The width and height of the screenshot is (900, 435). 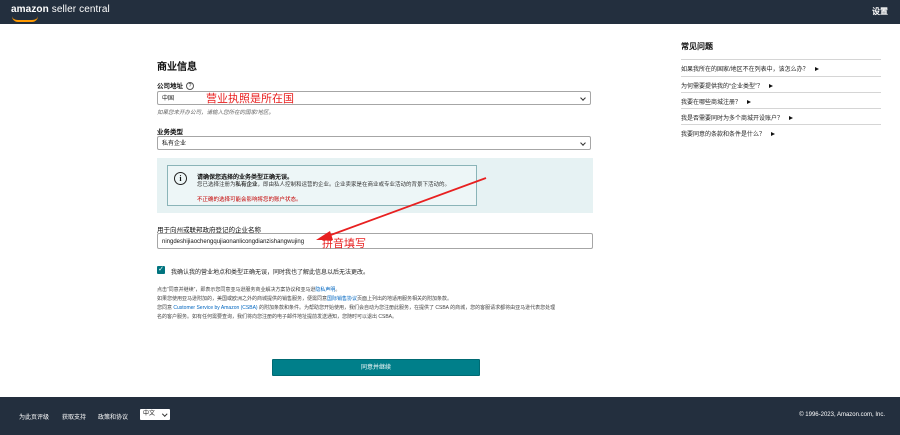 What do you see at coordinates (74, 416) in the screenshot?
I see `footer-get-support-link: 获取支持` at bounding box center [74, 416].